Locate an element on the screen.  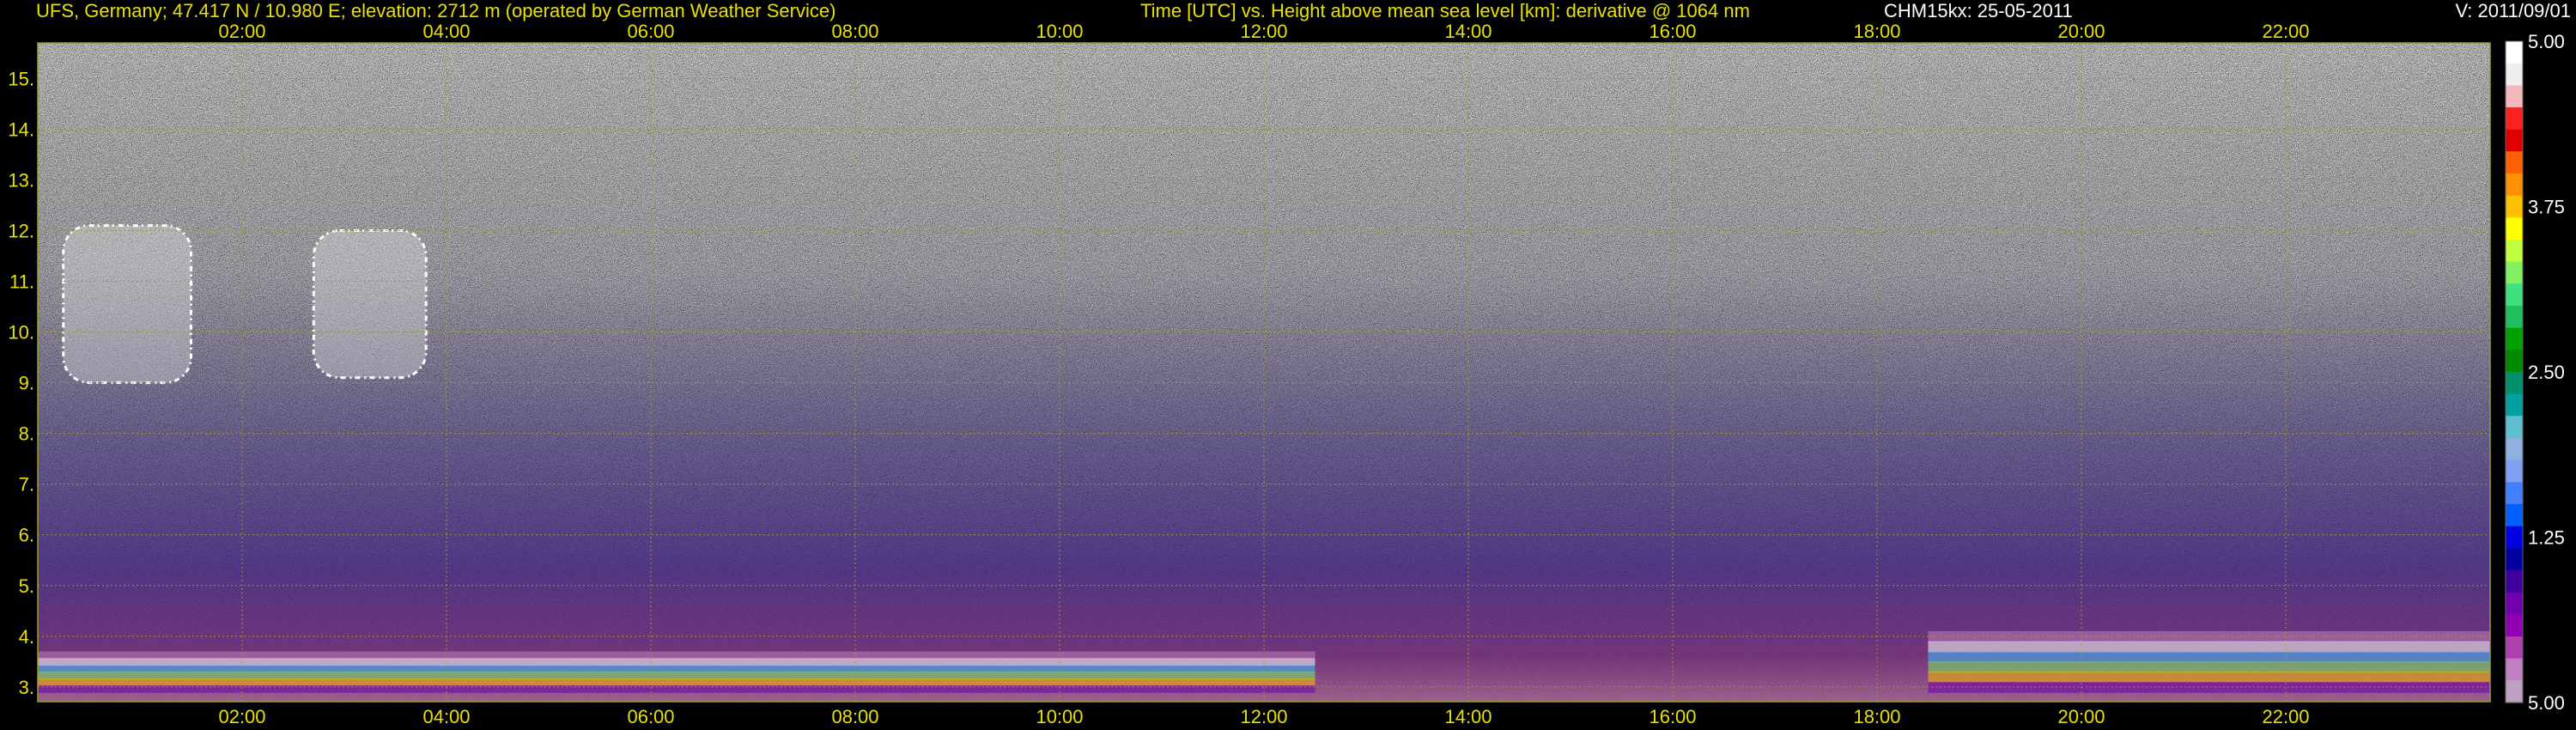
x-tick-label-bottom: 14:00 is located at coordinates (1468, 716).